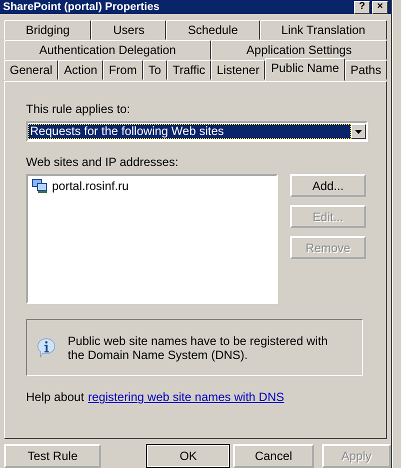 Image resolution: width=401 pixels, height=468 pixels. What do you see at coordinates (31, 70) in the screenshot?
I see `tab: General` at bounding box center [31, 70].